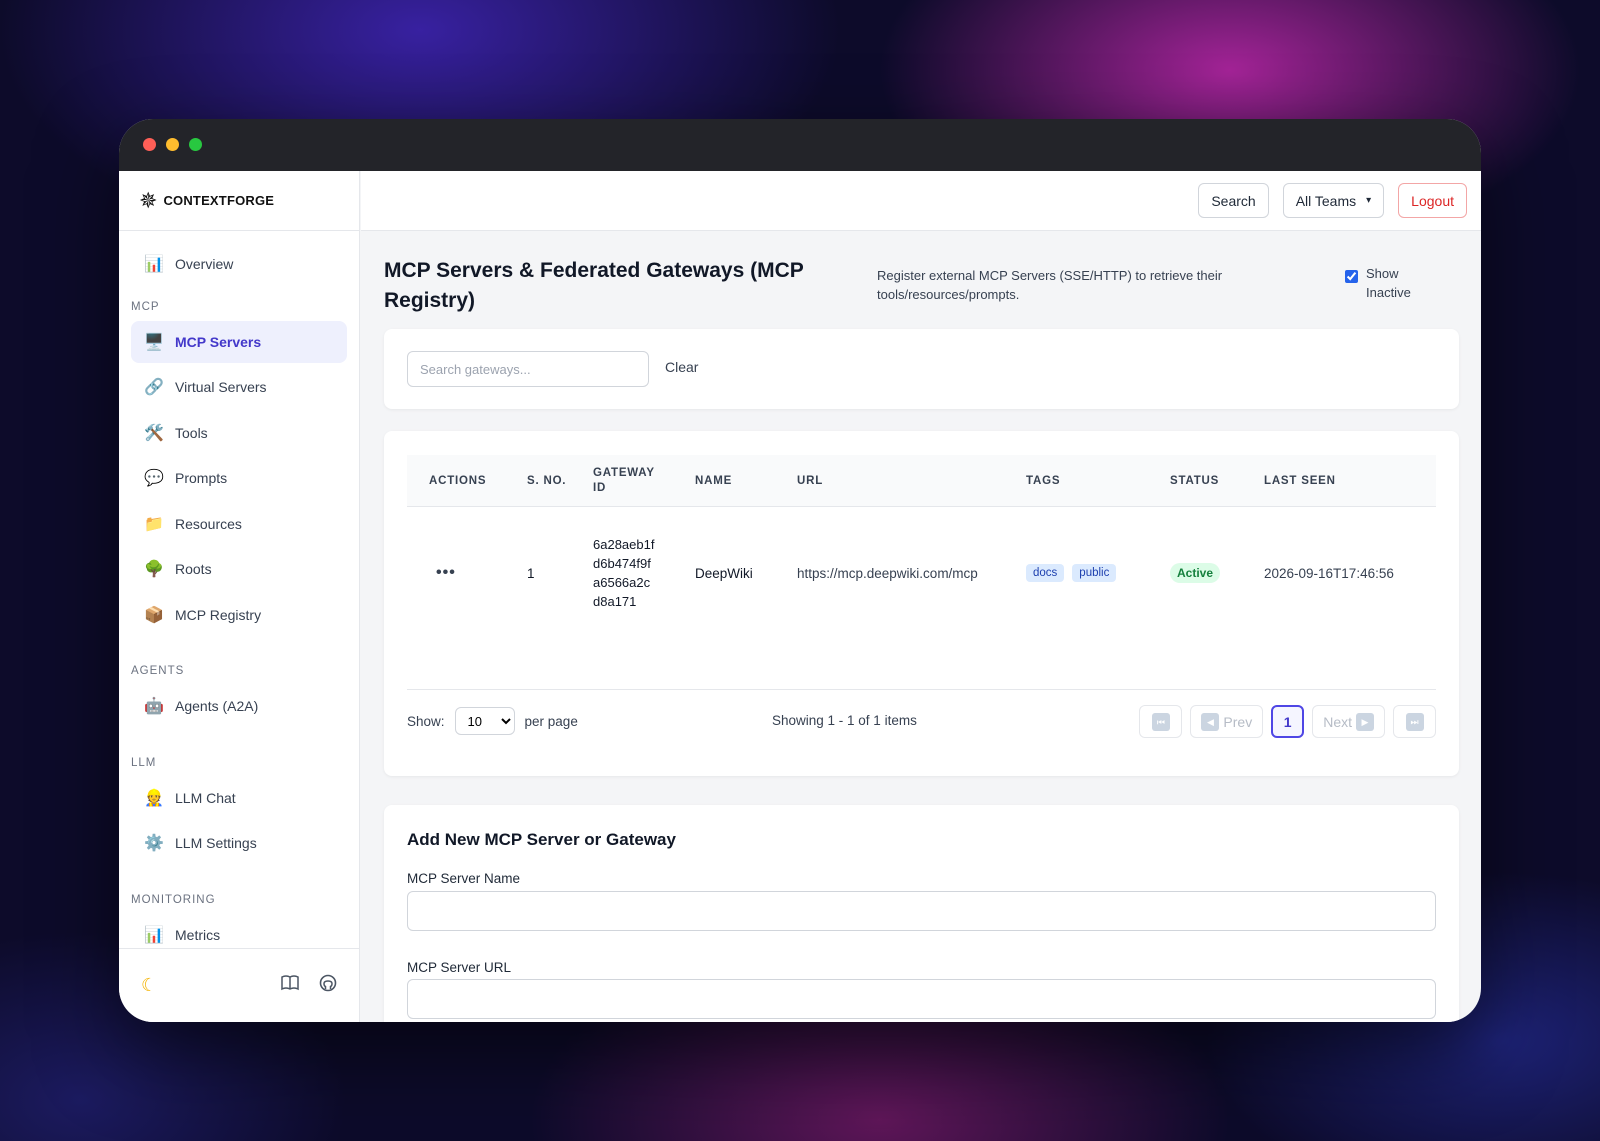 This screenshot has height=1141, width=1600. Describe the element at coordinates (239, 264) in the screenshot. I see `sidebar-item-overview: 📊 Overview` at that location.